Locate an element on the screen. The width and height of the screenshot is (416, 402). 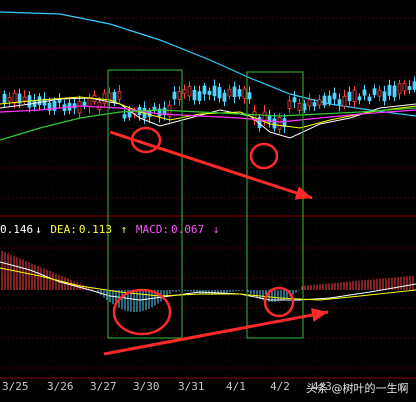
x-tick-label: 3/27 is located at coordinates (103, 386).